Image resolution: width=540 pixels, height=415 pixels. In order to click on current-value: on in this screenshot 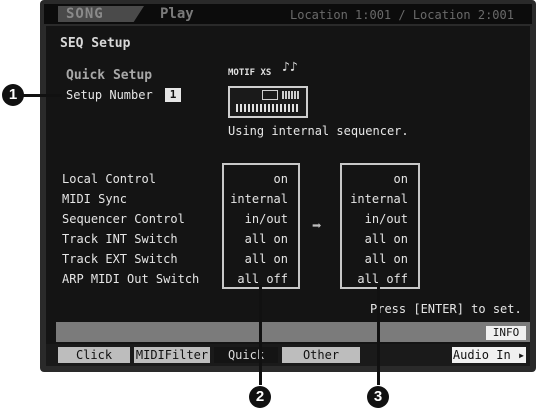, I will do `click(280, 179)`.